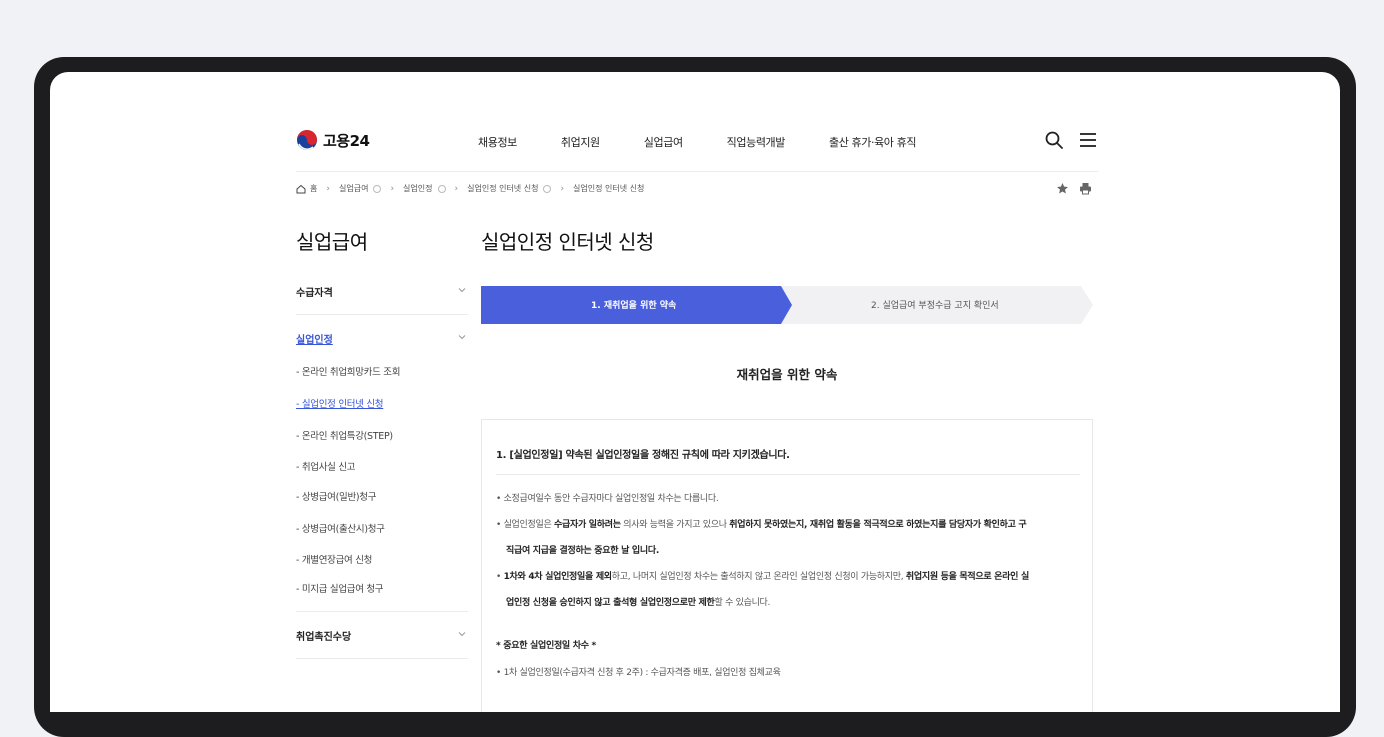 This screenshot has width=1384, height=737. Describe the element at coordinates (643, 455) in the screenshot. I see `pledge-item-heading: 1. [실업인정일] 약속된 실업인정일을 정해진 규칙에 따라 지키겠습니다.` at that location.